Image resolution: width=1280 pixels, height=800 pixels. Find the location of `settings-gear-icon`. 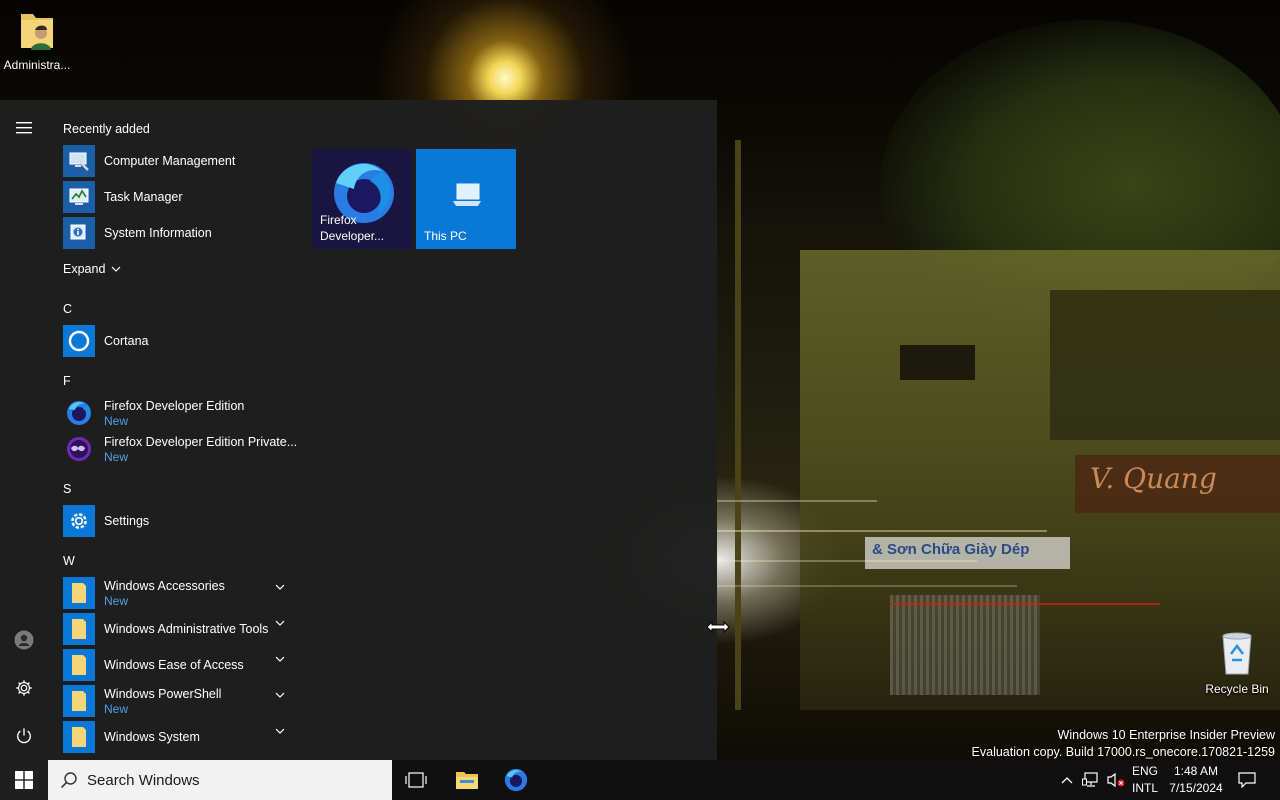

settings-gear-icon is located at coordinates (79, 521).